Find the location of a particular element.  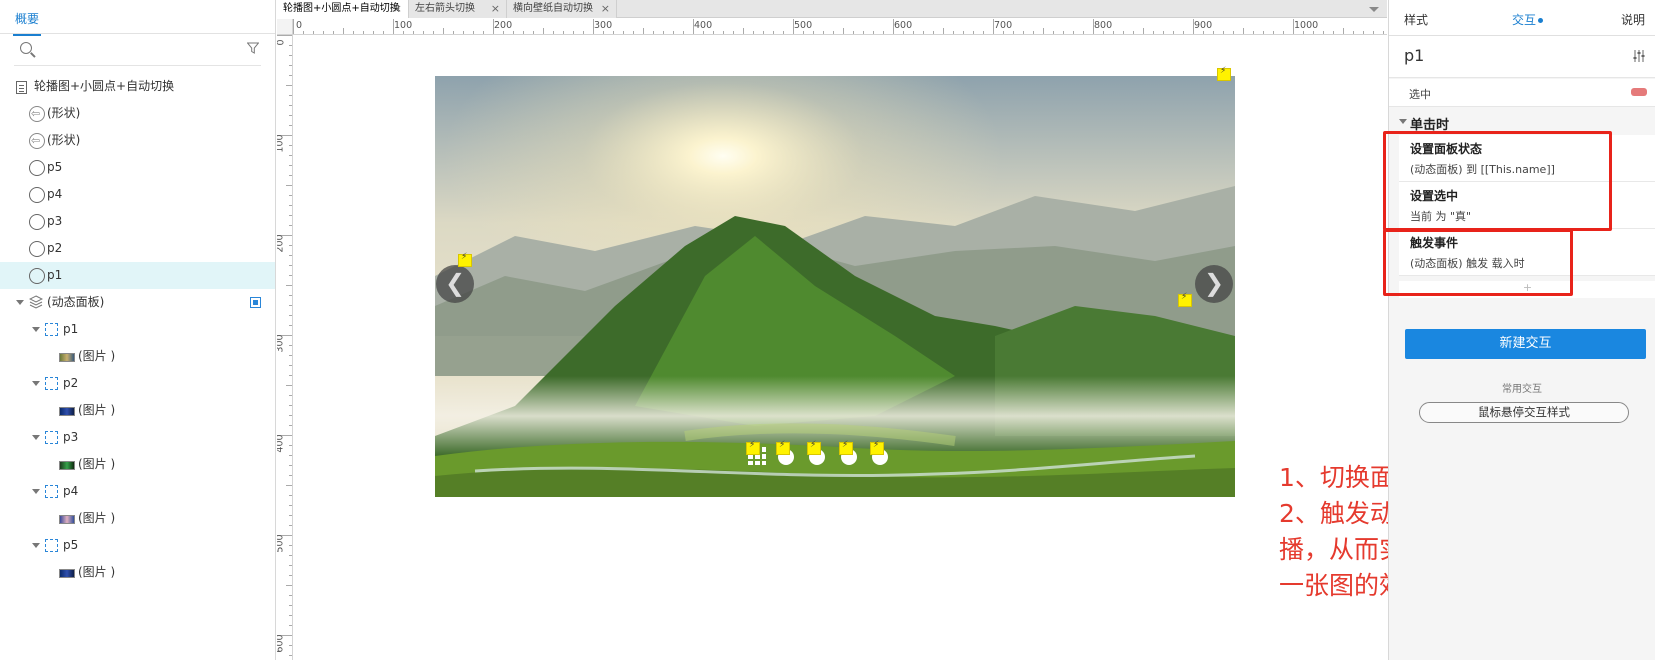

chevron-left-icon: ❮ is located at coordinates (455, 283).